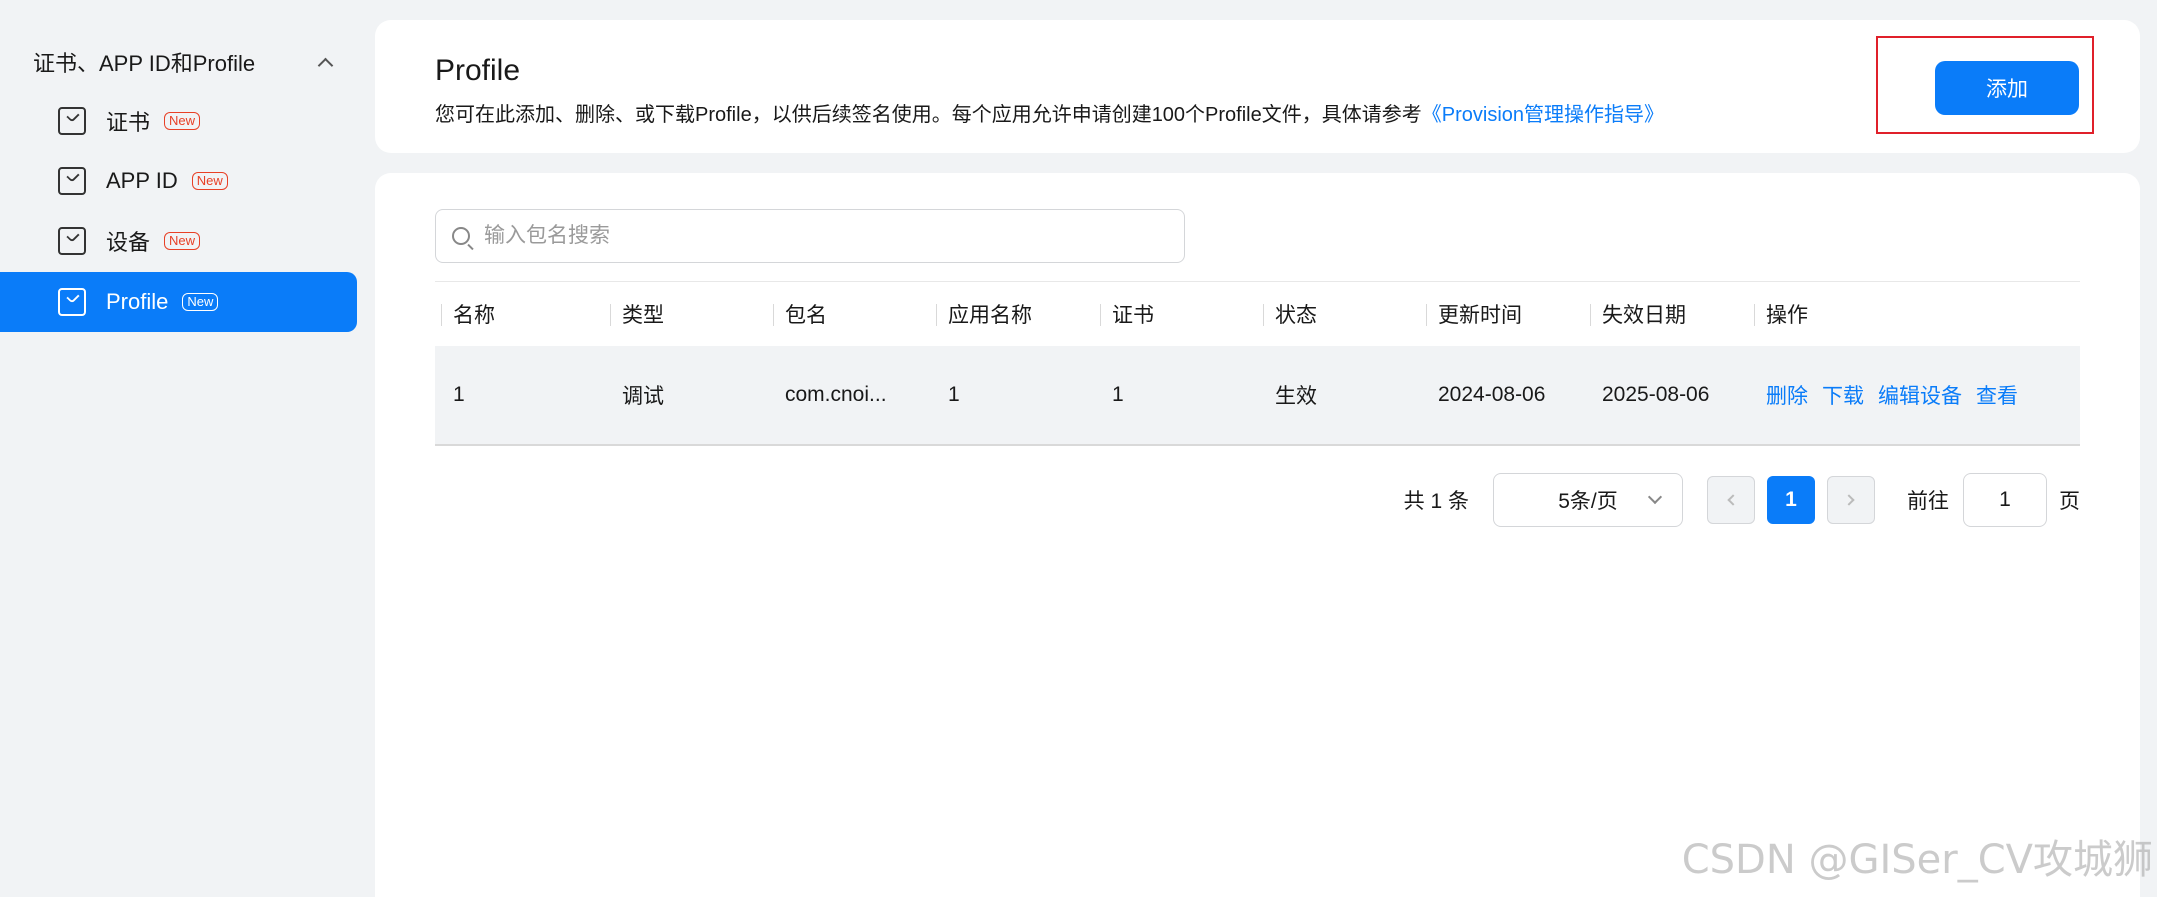 The height and width of the screenshot is (897, 2157). Describe the element at coordinates (1894, 314) in the screenshot. I see `column-header-actions: 操作` at that location.